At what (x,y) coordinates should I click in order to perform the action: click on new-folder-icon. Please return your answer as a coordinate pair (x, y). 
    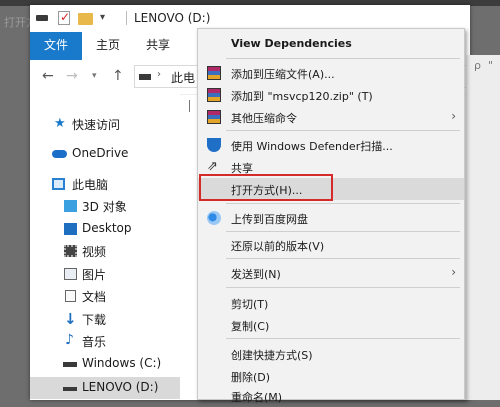
    Looking at the image, I should click on (85, 19).